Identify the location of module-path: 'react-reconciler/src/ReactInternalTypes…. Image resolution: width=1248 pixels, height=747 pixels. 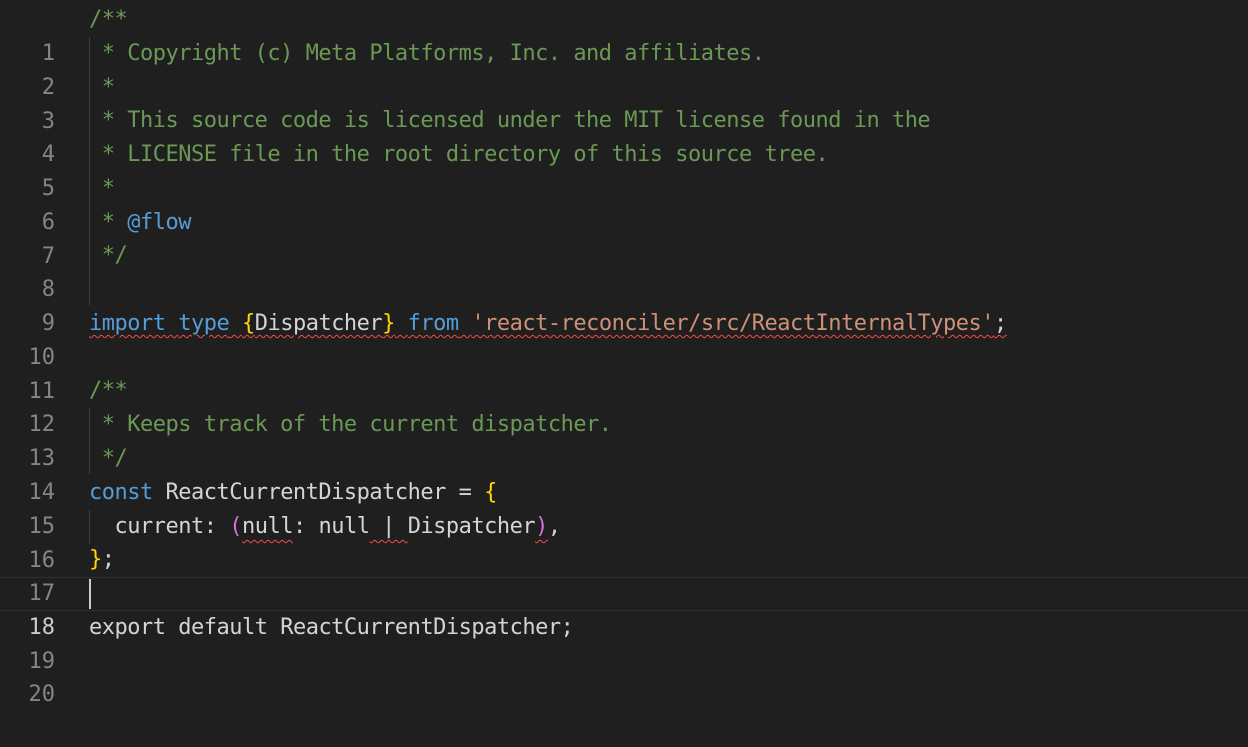
(732, 323).